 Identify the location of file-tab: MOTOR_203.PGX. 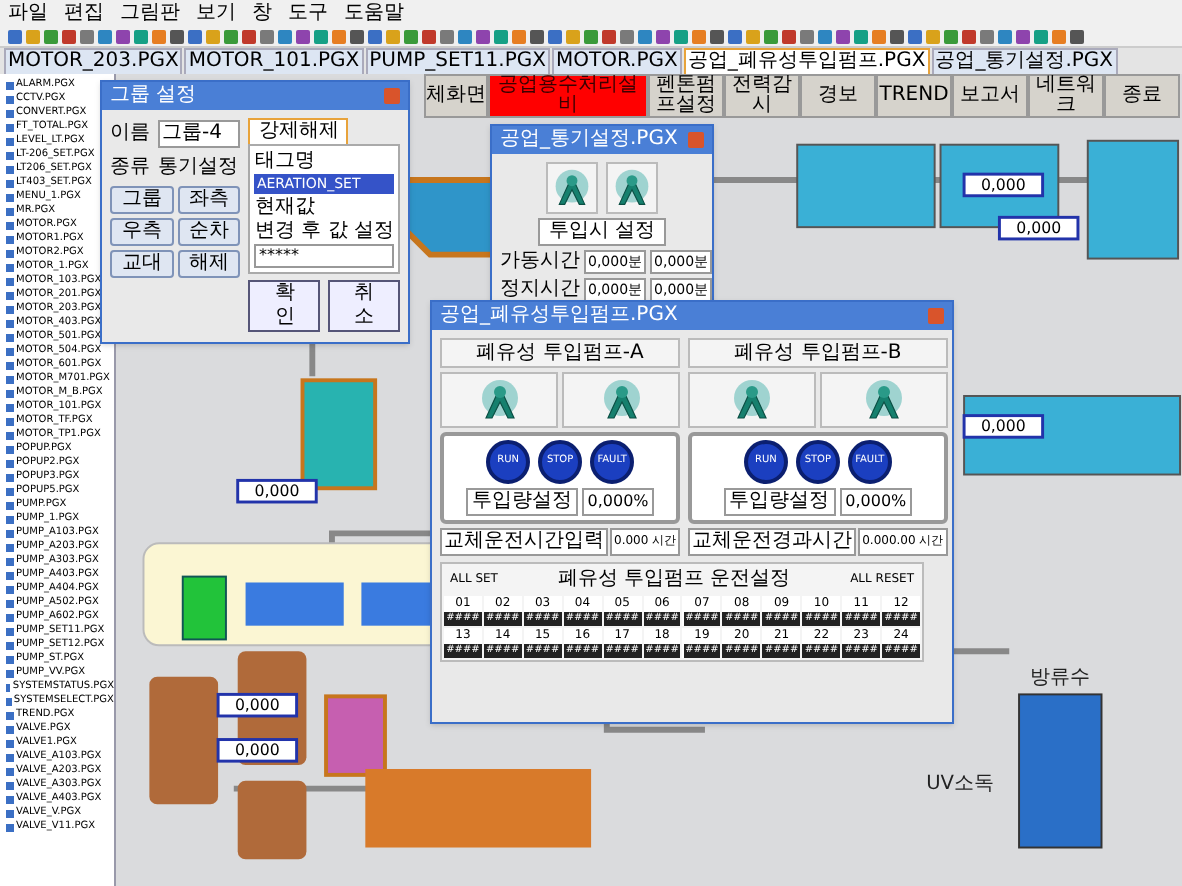
(93, 61).